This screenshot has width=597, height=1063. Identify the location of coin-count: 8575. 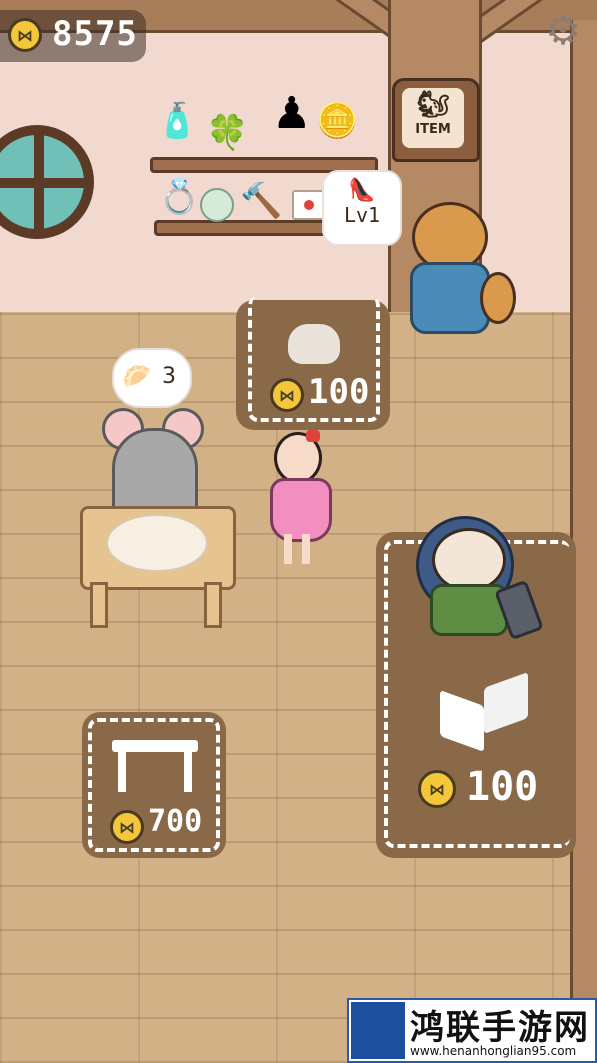
(95, 34).